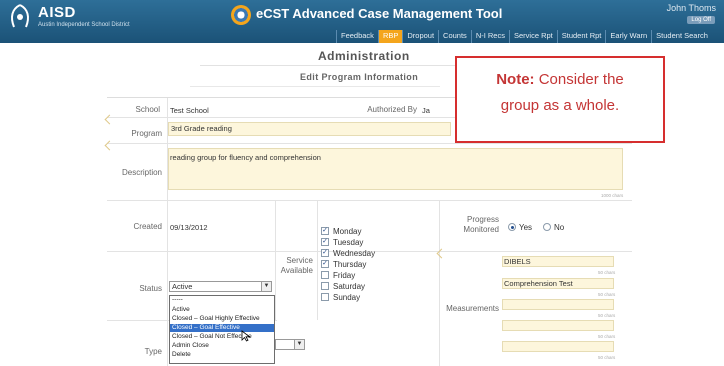 Image resolution: width=724 pixels, height=366 pixels. What do you see at coordinates (325, 297) in the screenshot?
I see `sunday-checkbox` at bounding box center [325, 297].